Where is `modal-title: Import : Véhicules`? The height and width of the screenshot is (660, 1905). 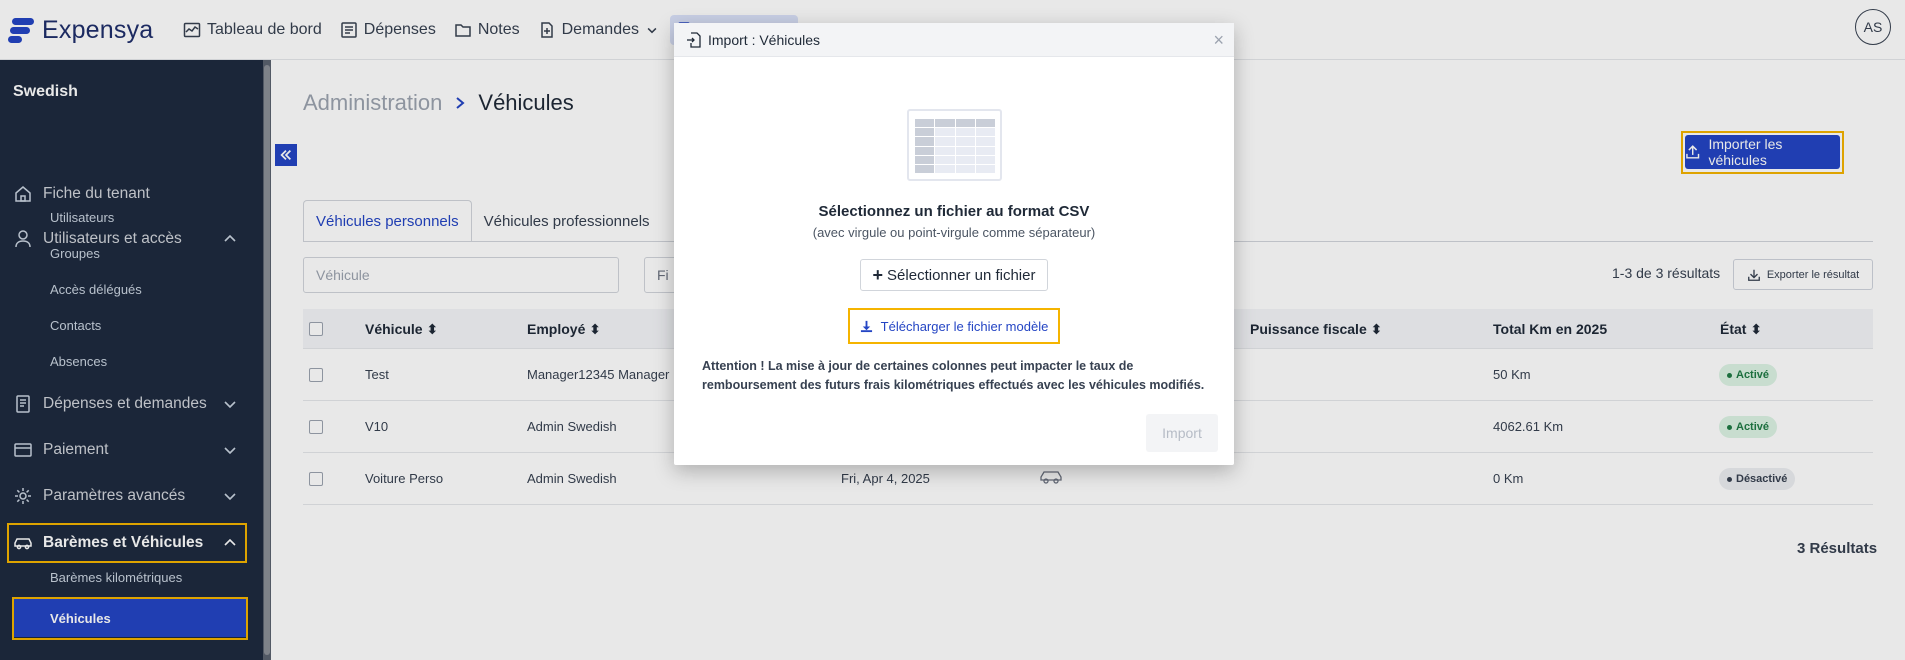 modal-title: Import : Véhicules is located at coordinates (764, 39).